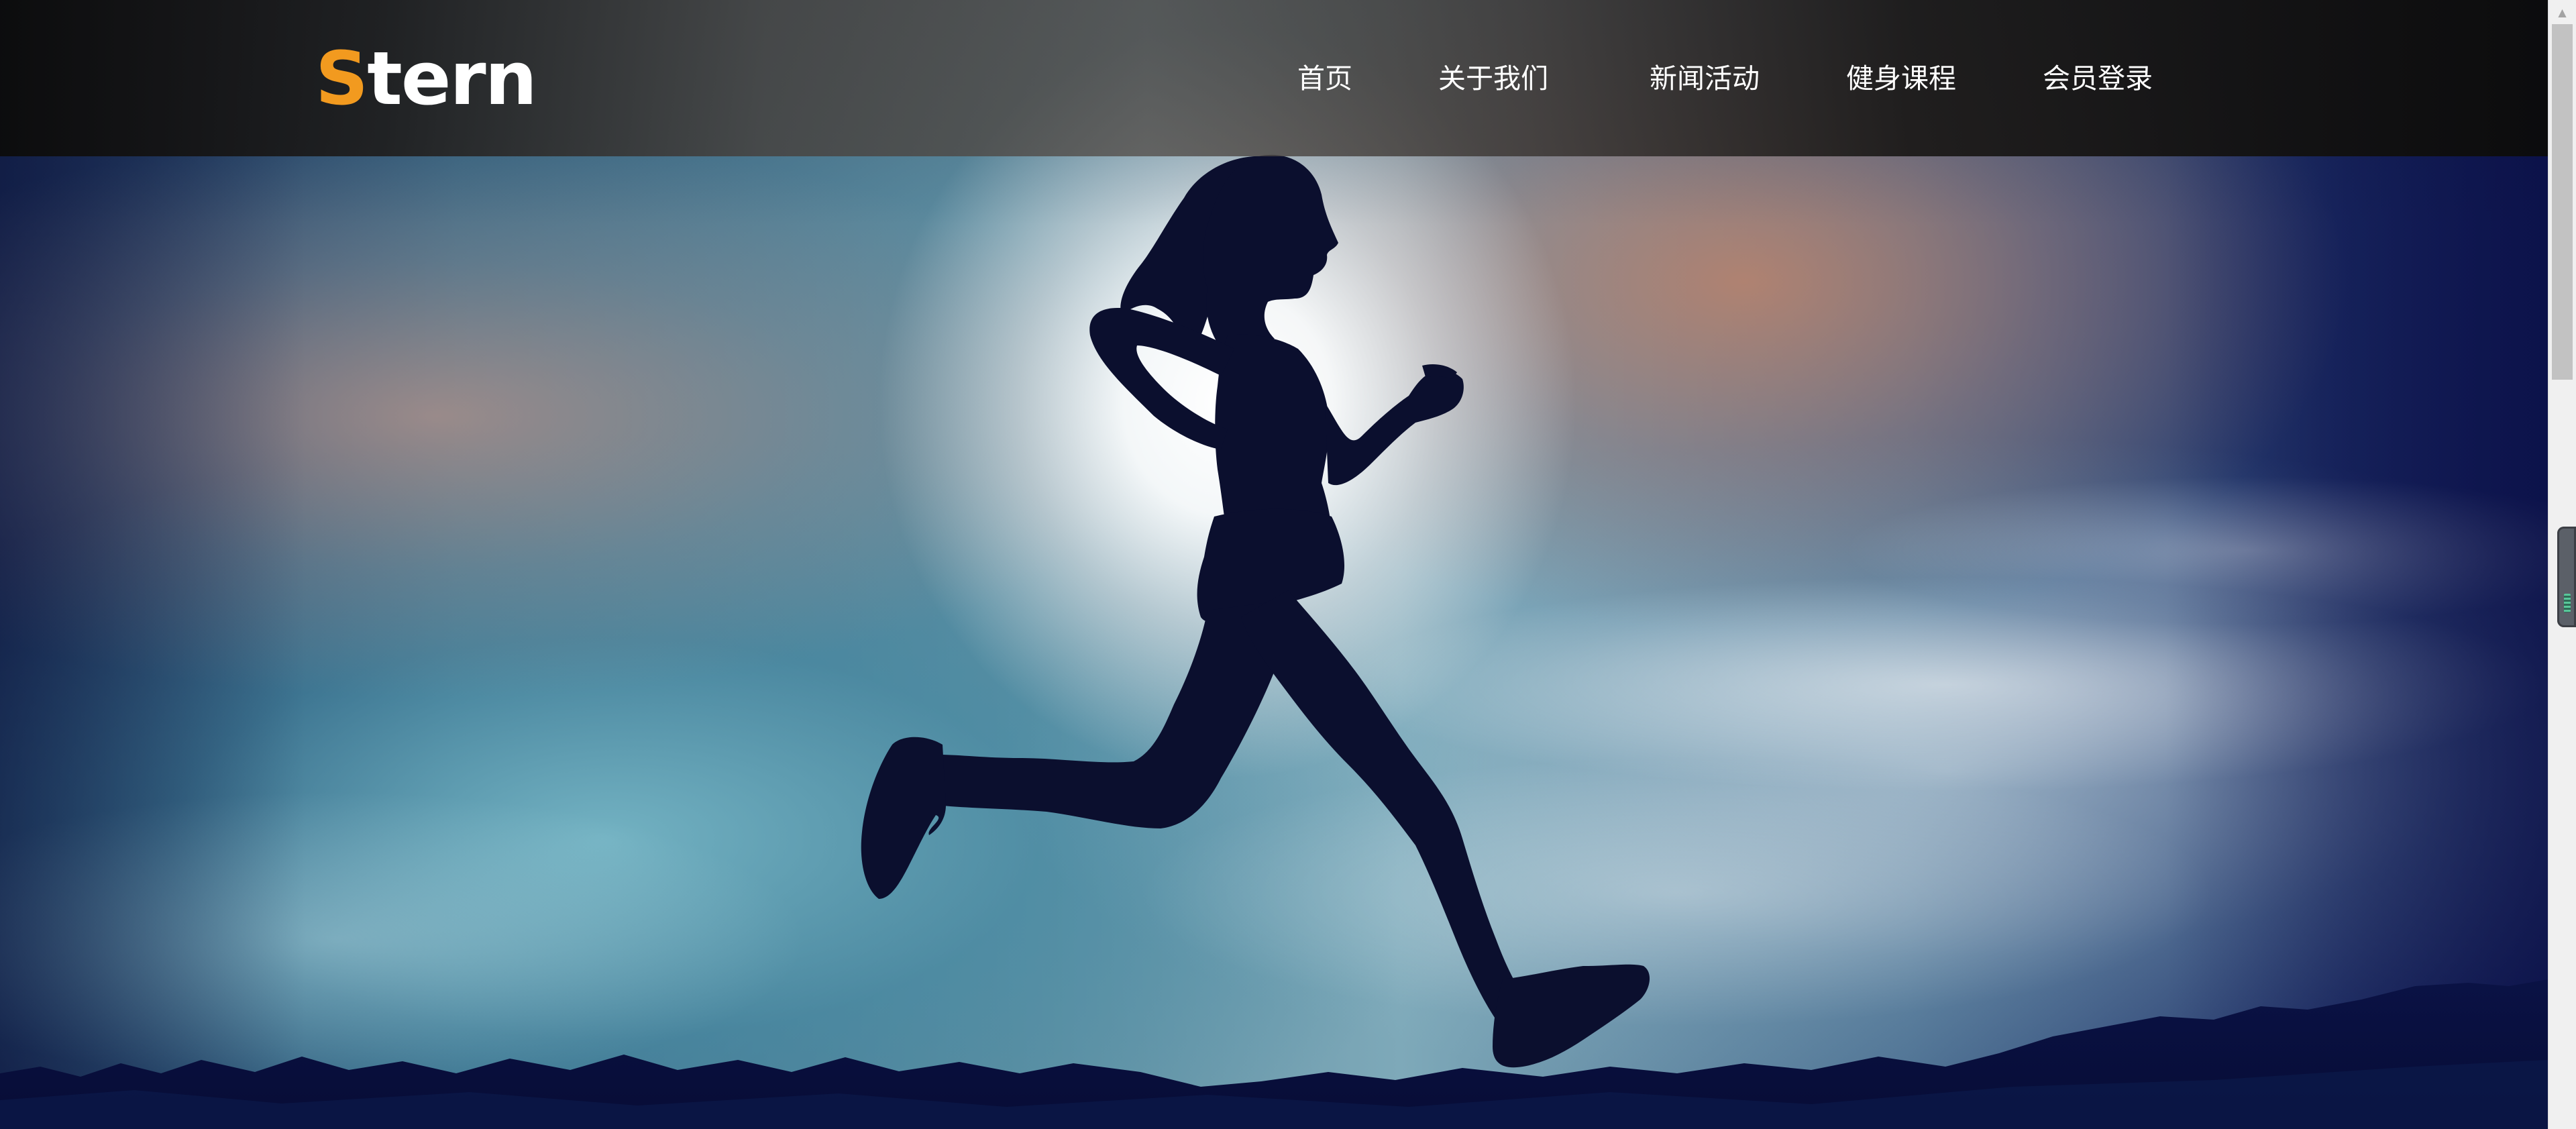 The width and height of the screenshot is (2576, 1129). I want to click on main-nav: 首页 关于我们 新闻活动 健身课程 会员登录, so click(1274, 79).